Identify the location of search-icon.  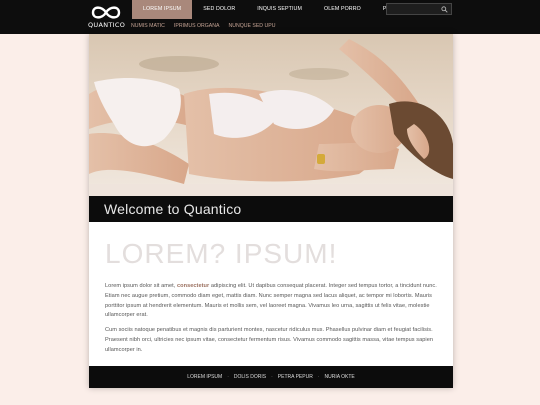
(444, 9).